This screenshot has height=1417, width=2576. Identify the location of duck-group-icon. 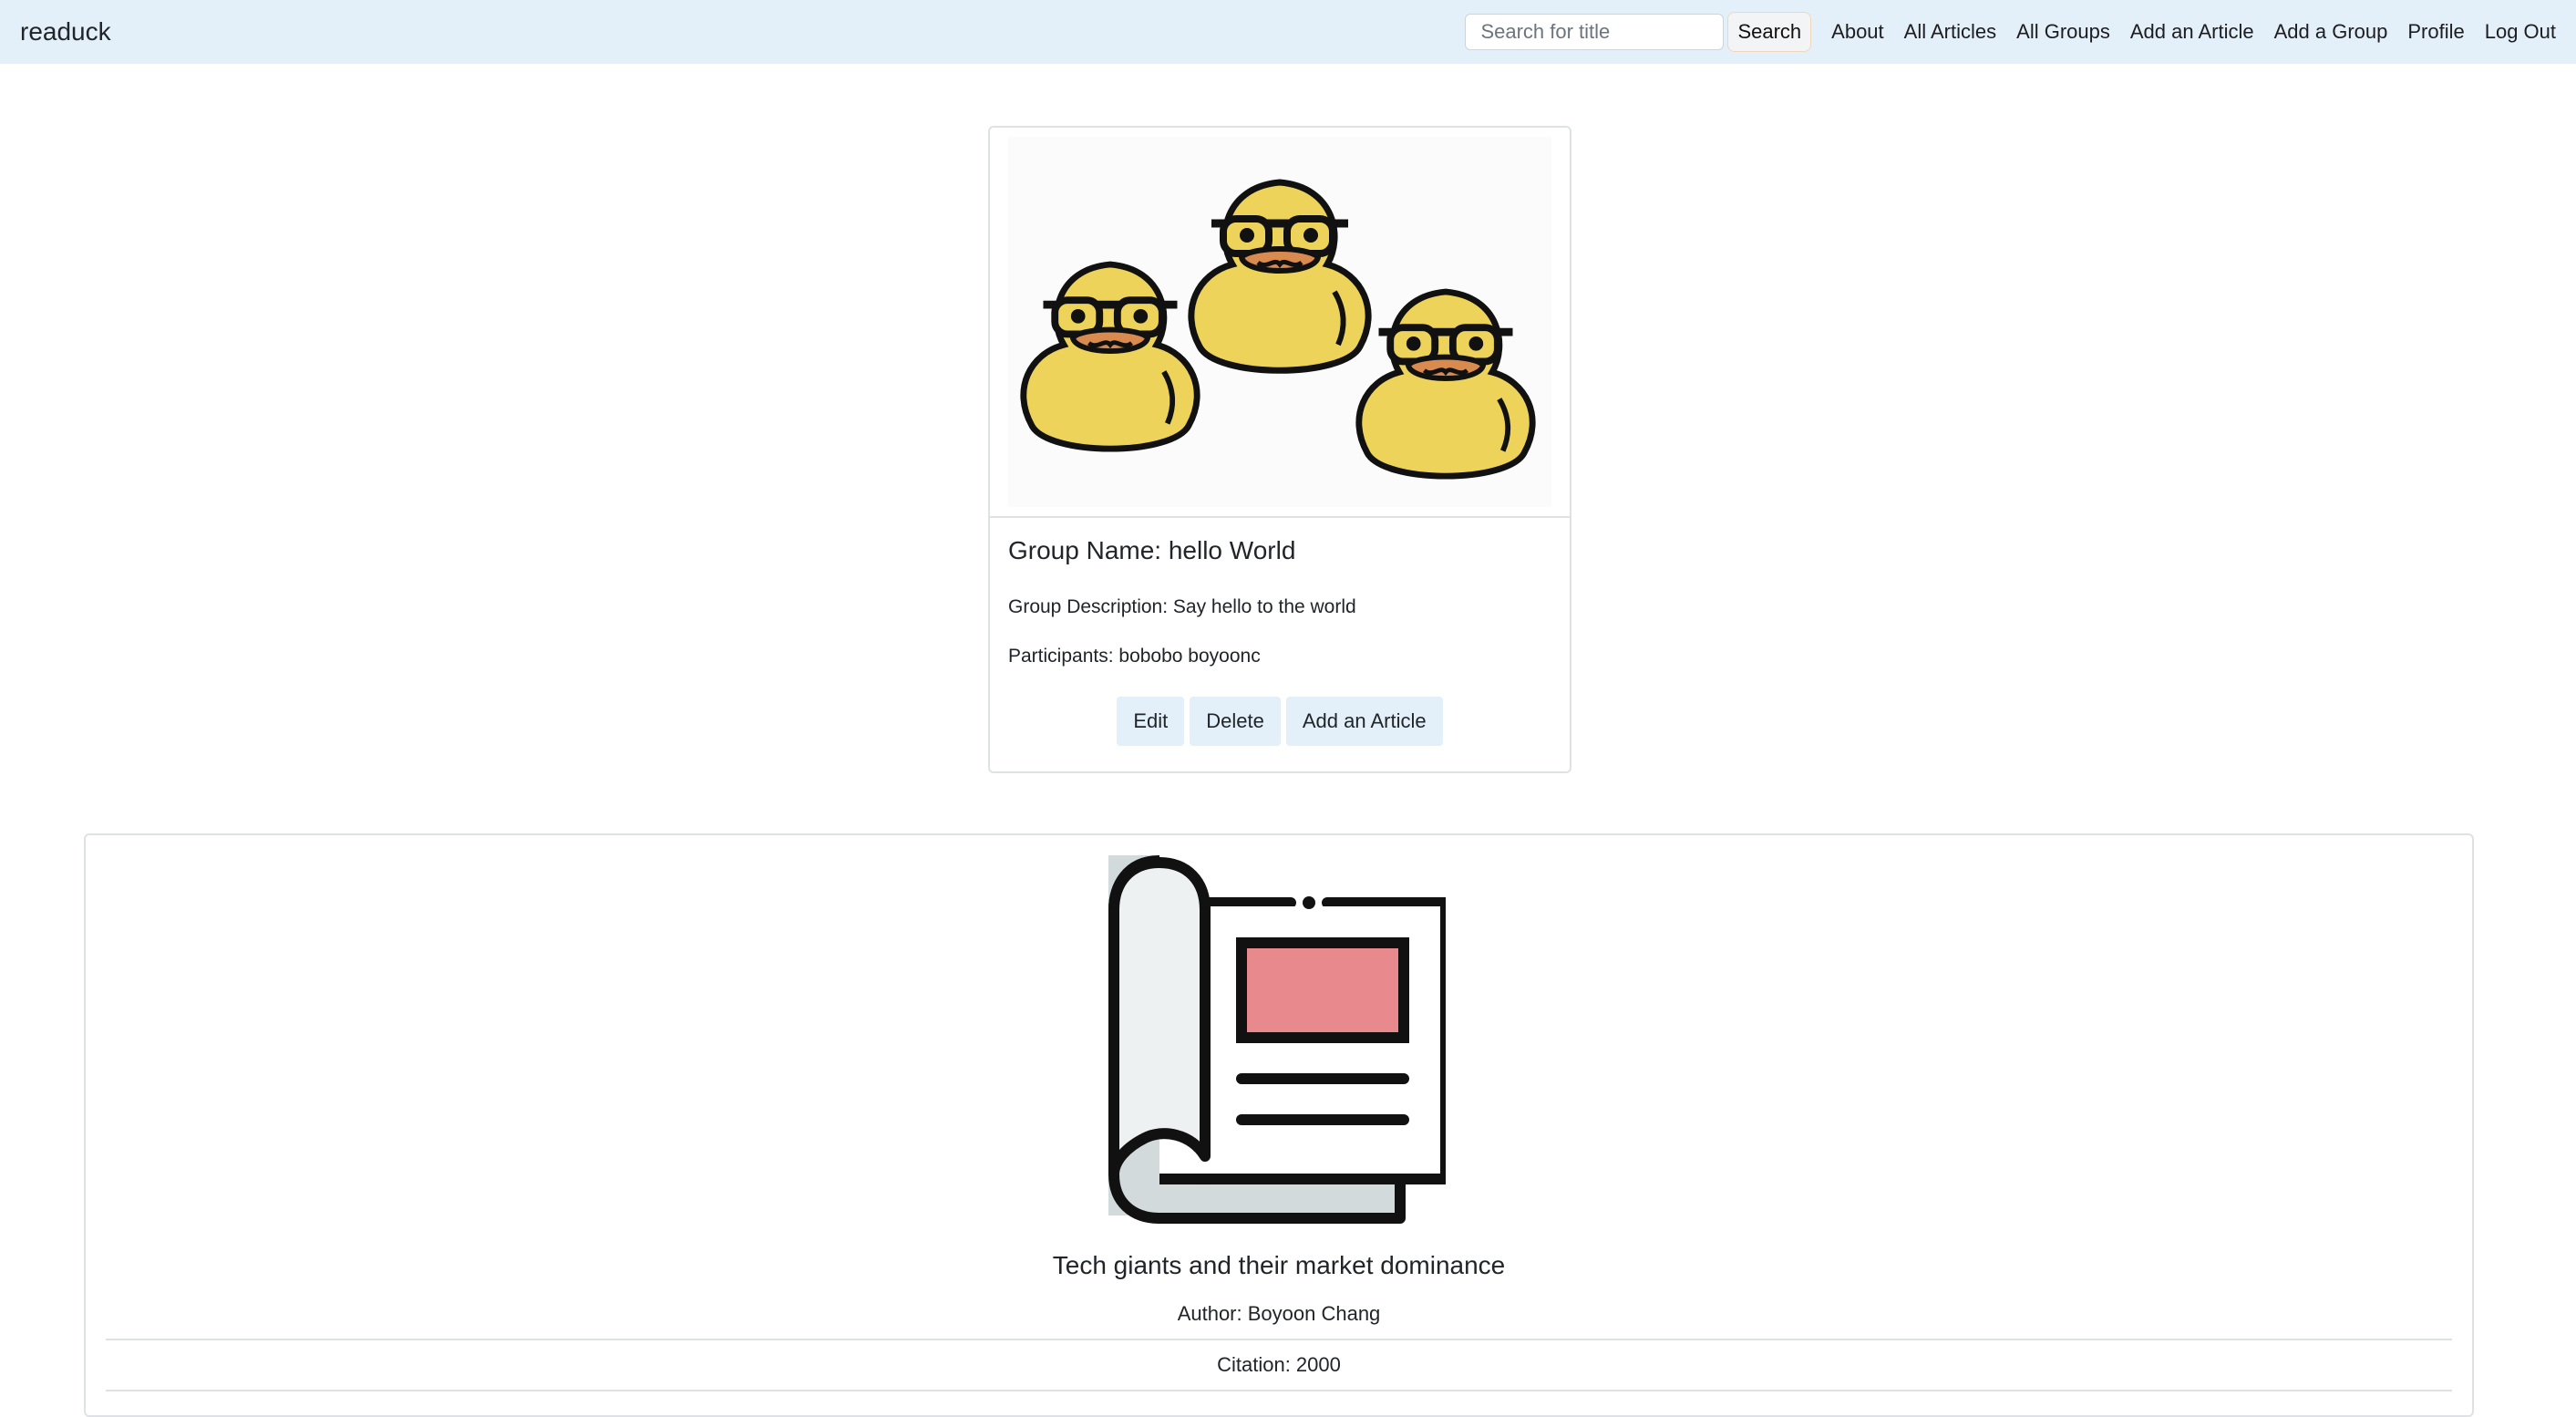
(1279, 322).